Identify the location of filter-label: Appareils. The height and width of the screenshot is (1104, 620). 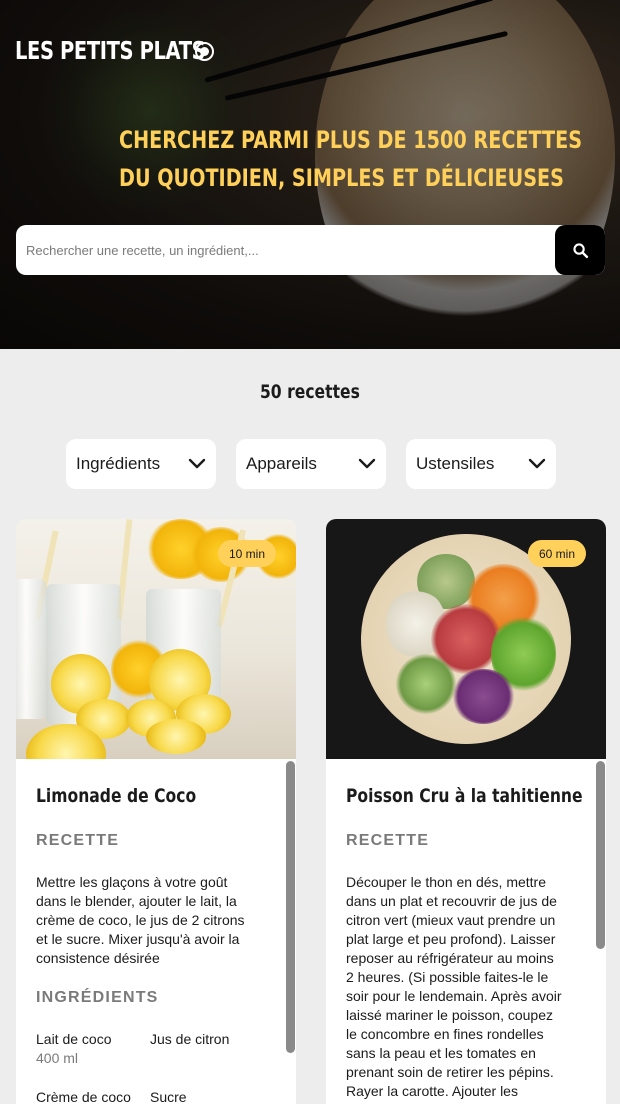
(281, 463).